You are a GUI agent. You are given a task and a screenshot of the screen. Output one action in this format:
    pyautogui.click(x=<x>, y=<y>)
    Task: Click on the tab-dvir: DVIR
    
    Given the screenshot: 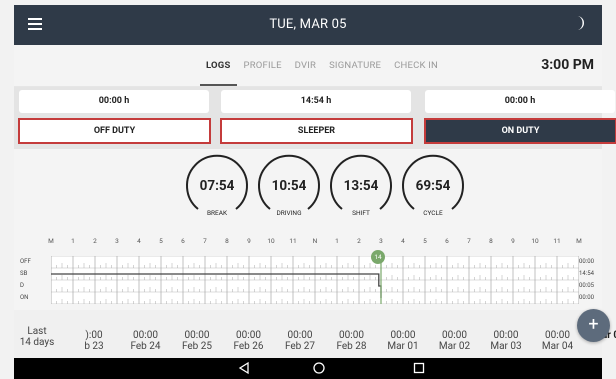 What is the action you would take?
    pyautogui.click(x=305, y=65)
    